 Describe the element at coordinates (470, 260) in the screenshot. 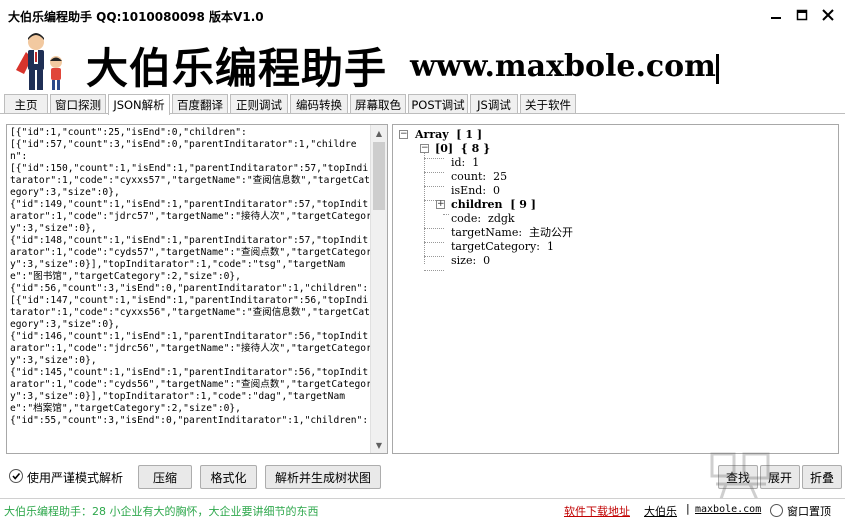

I see `tree-node-field: size: 0` at that location.